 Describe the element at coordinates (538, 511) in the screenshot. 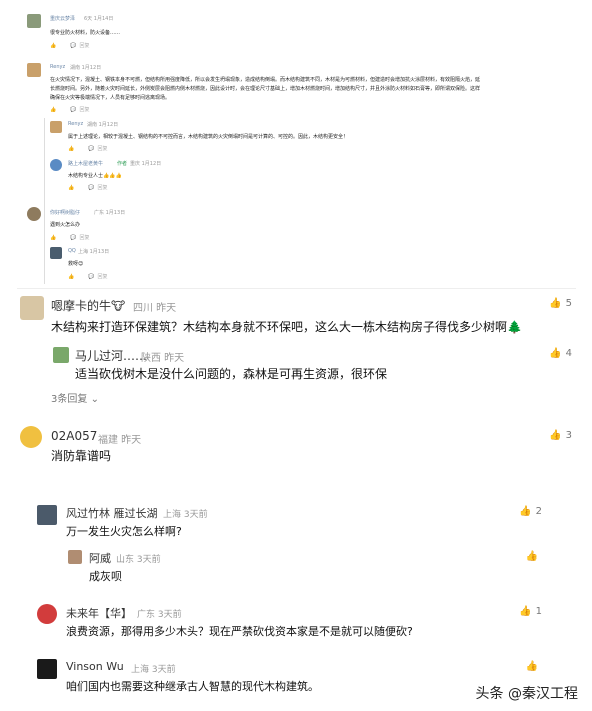

I see `like-count: 2` at that location.